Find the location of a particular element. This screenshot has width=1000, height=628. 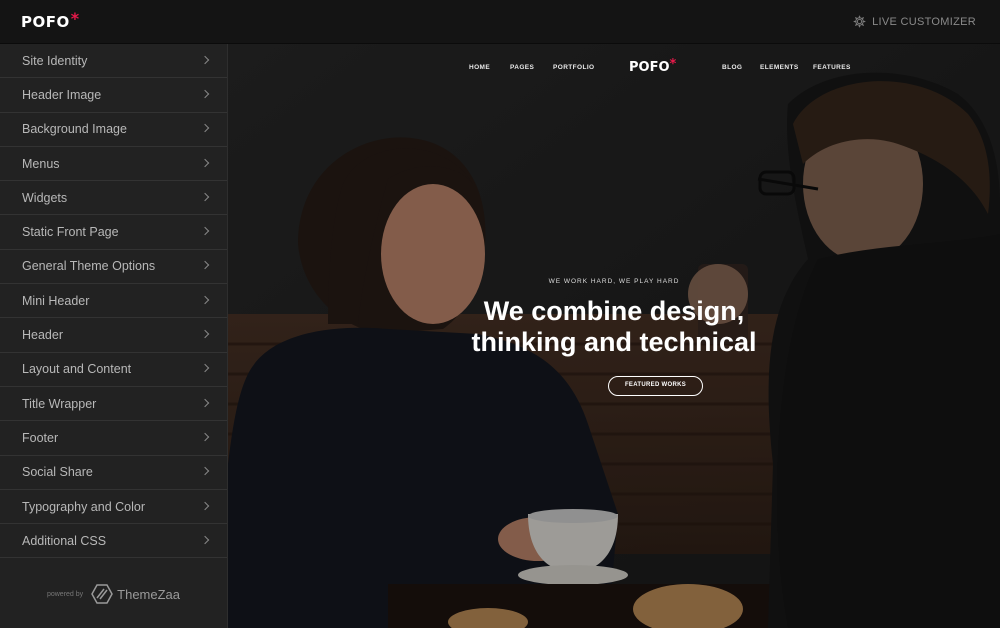

sidebar-item-layout-and-content: Layout and Content is located at coordinates (113, 370).